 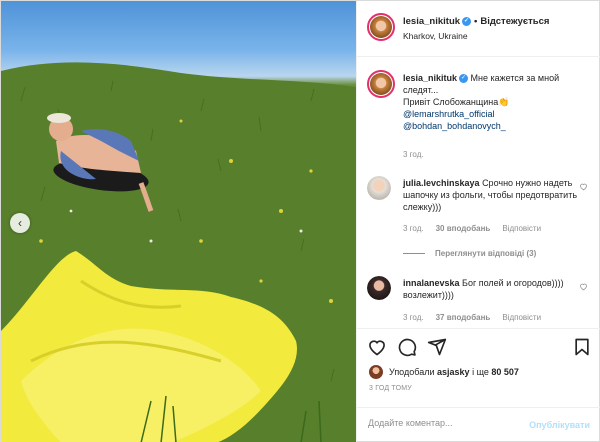 I want to click on view-replies-label: Переглянути відповіді (3), so click(x=486, y=253).